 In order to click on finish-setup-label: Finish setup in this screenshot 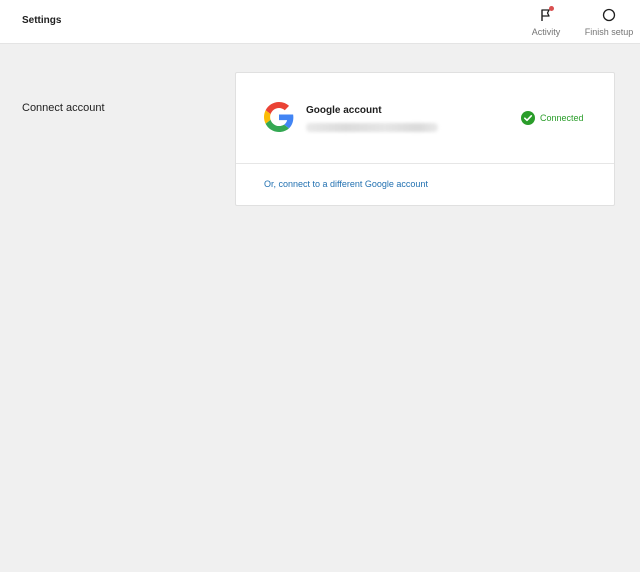, I will do `click(609, 32)`.